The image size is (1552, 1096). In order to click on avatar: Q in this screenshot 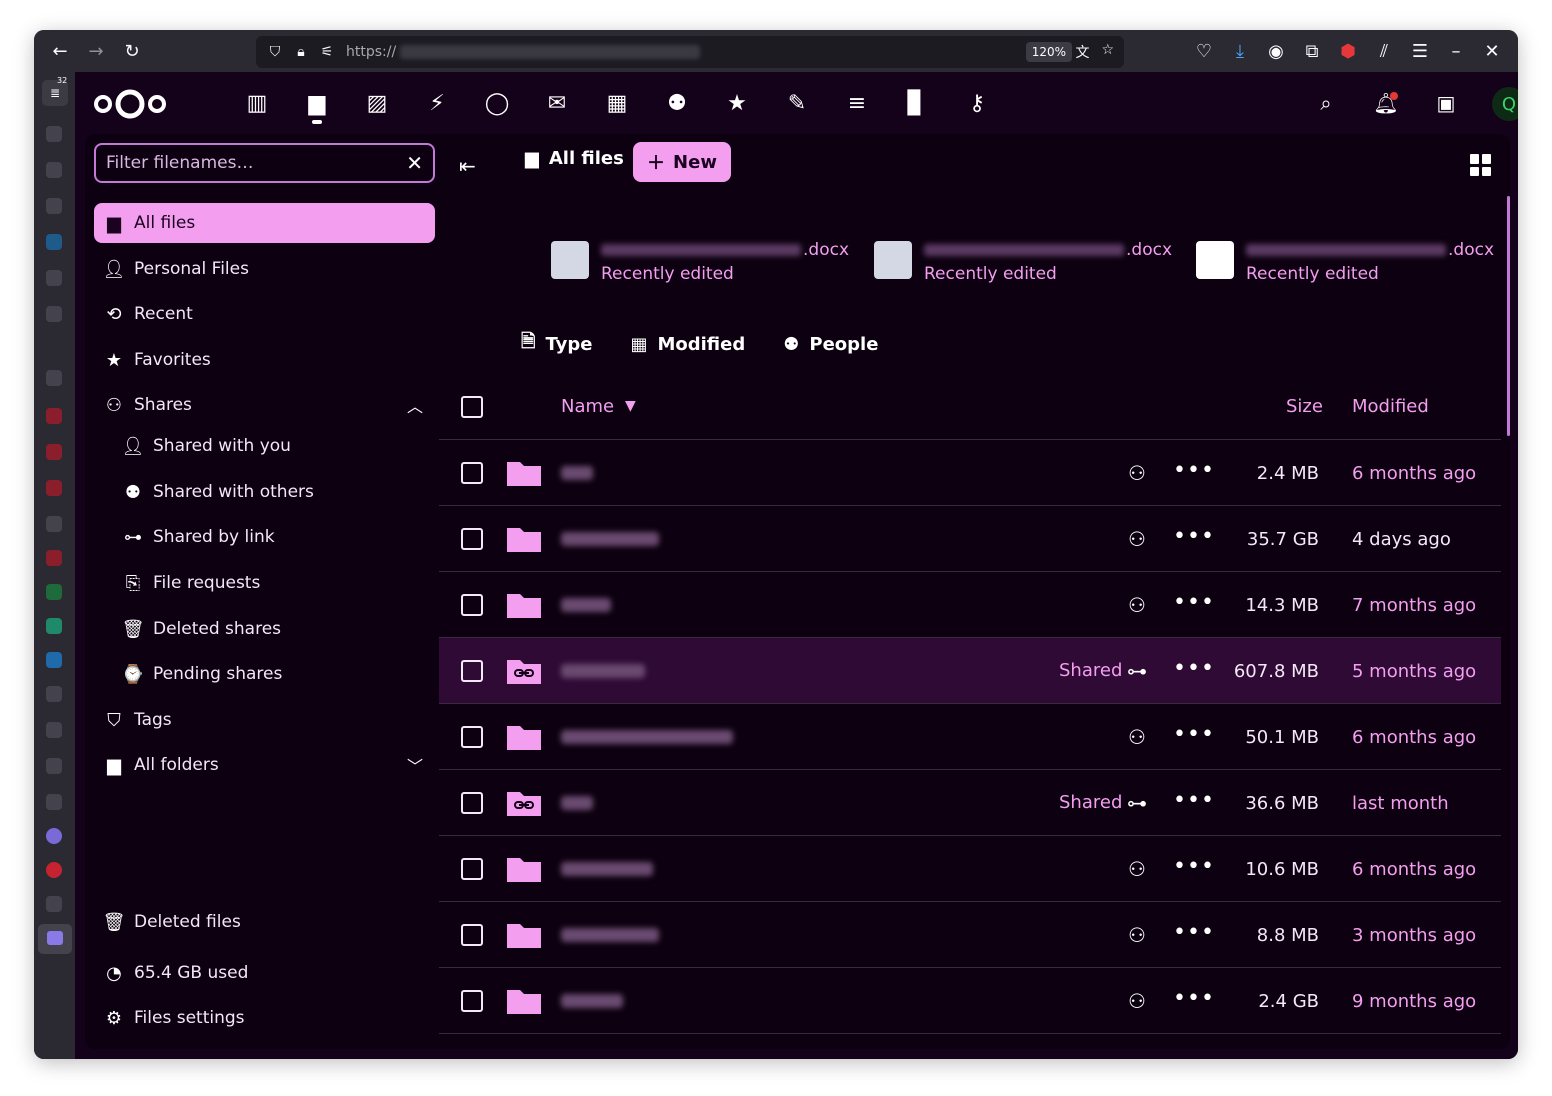, I will do `click(1505, 104)`.